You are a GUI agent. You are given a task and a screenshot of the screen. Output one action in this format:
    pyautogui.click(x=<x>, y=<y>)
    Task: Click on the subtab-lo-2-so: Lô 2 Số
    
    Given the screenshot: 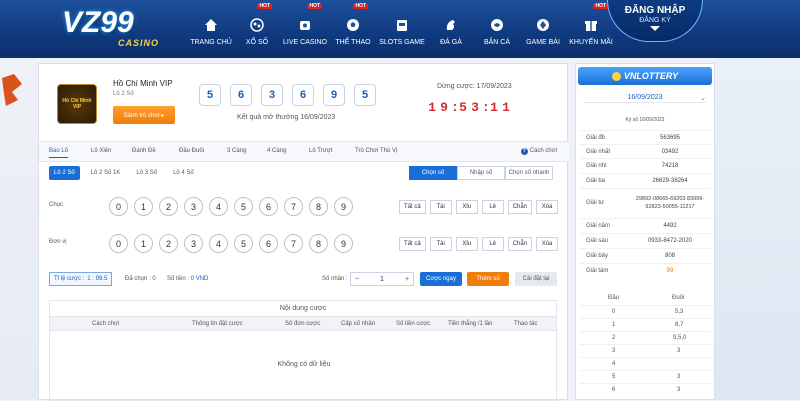 What is the action you would take?
    pyautogui.click(x=64, y=173)
    